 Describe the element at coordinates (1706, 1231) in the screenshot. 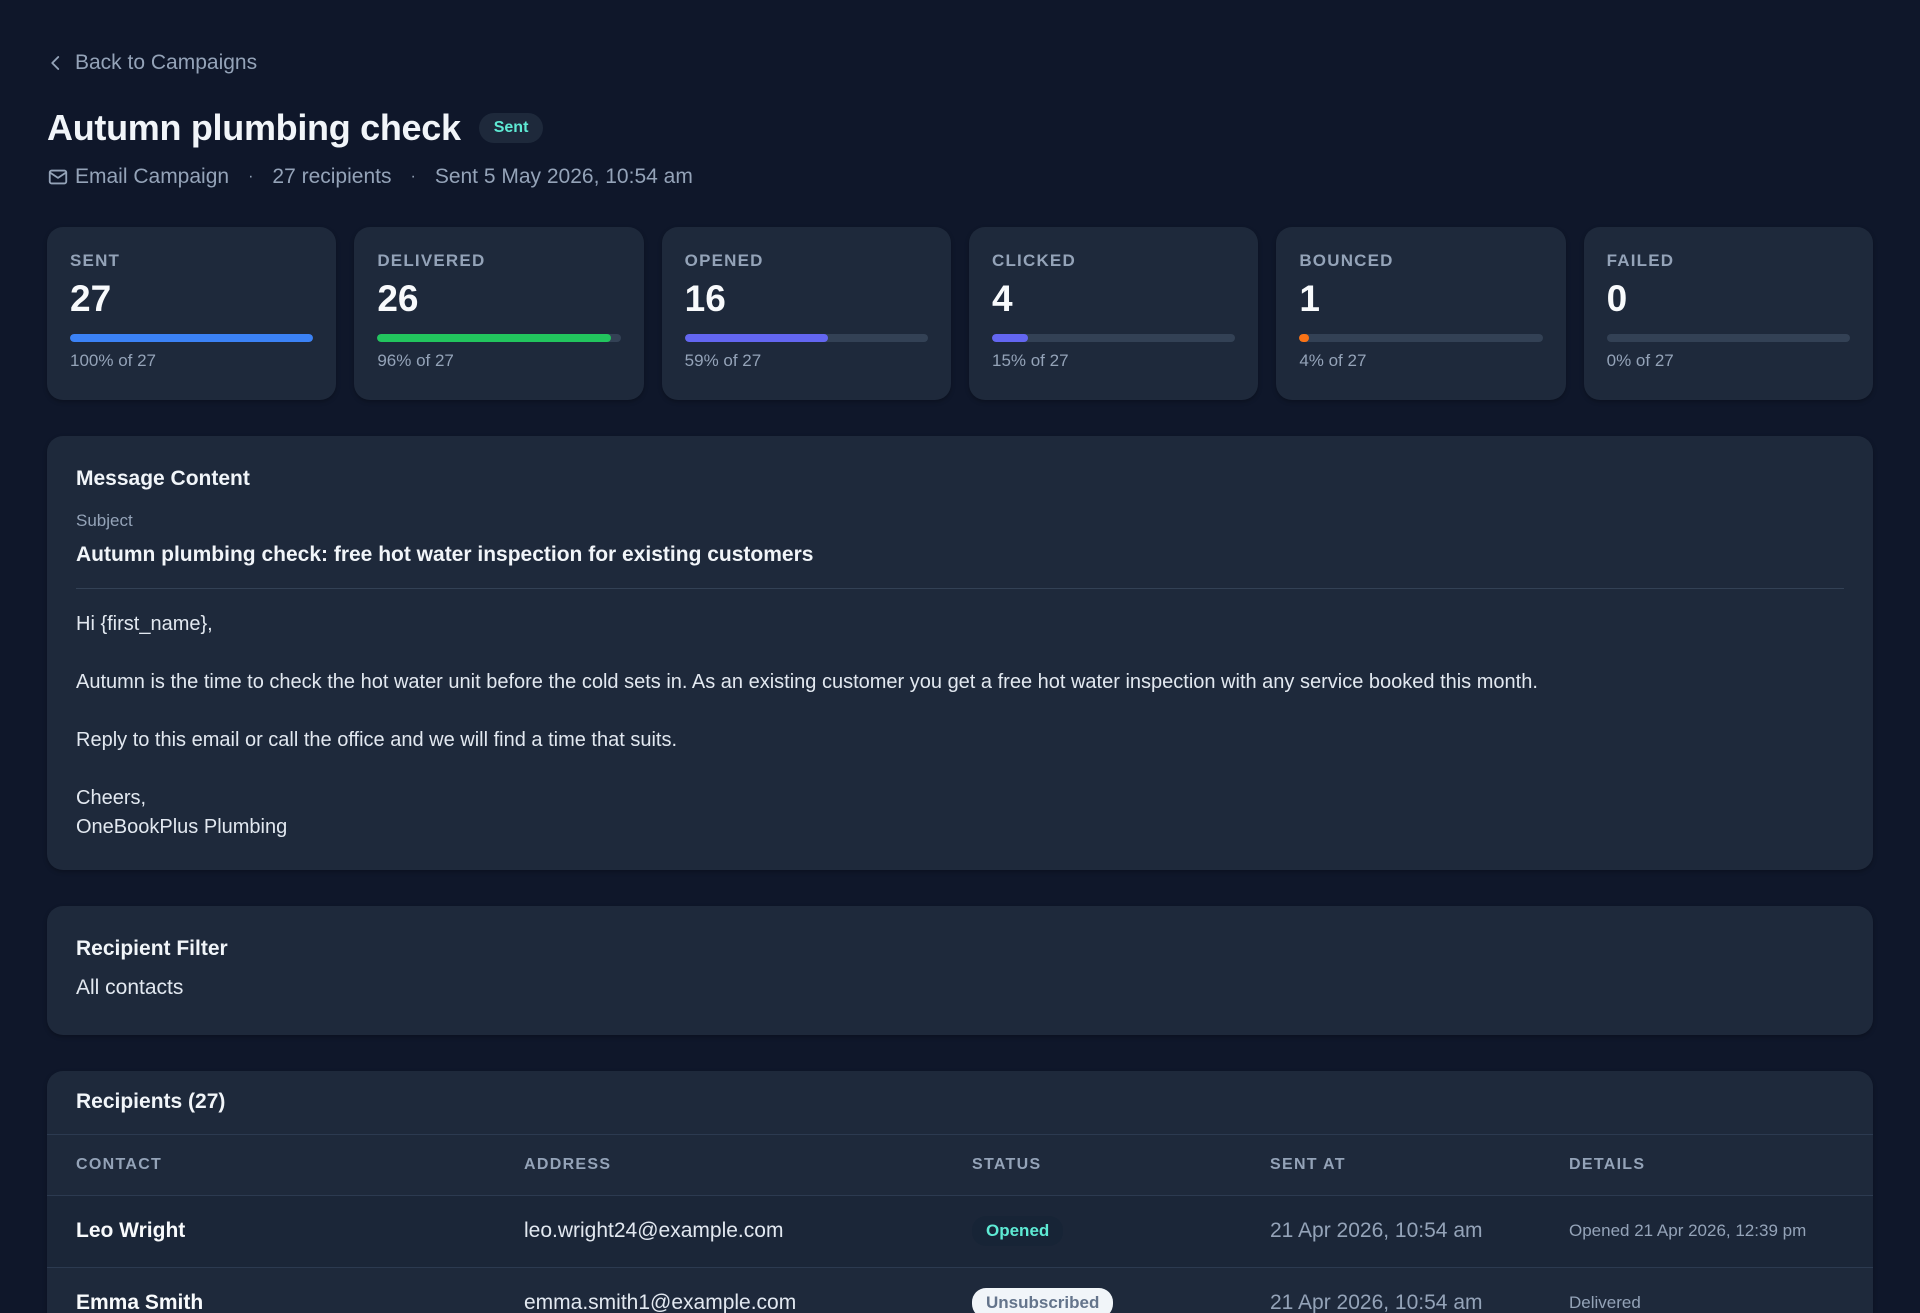

I see `details: Opened 21 Apr 2026, 12:39 pm` at that location.